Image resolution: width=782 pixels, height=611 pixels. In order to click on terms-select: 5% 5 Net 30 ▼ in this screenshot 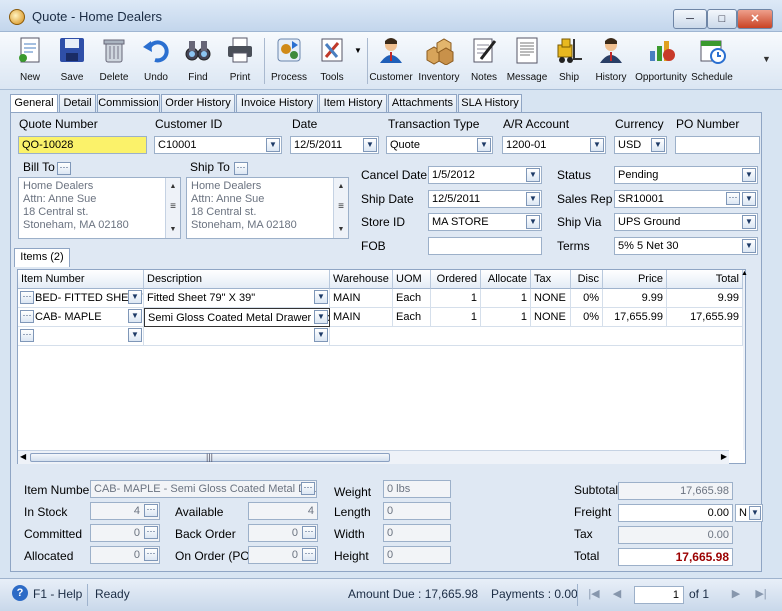, I will do `click(686, 246)`.